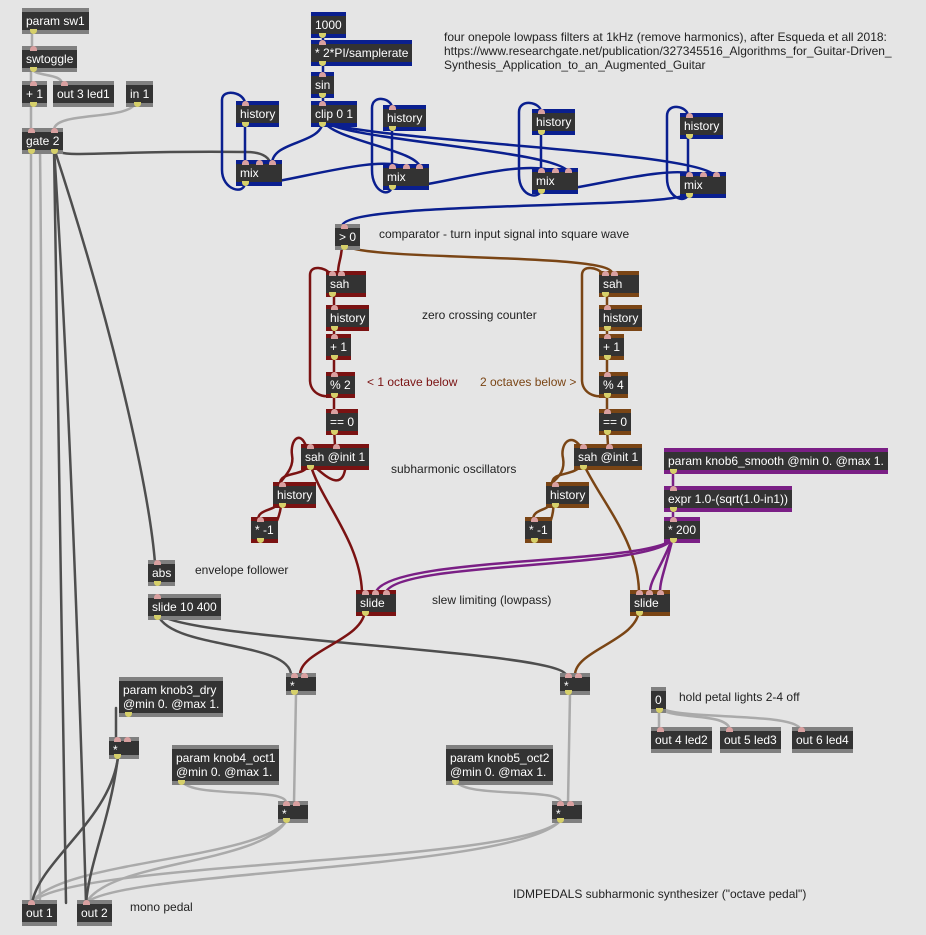 The width and height of the screenshot is (926, 935). What do you see at coordinates (50, 59) in the screenshot?
I see `swtoggle-object: swtoggle` at bounding box center [50, 59].